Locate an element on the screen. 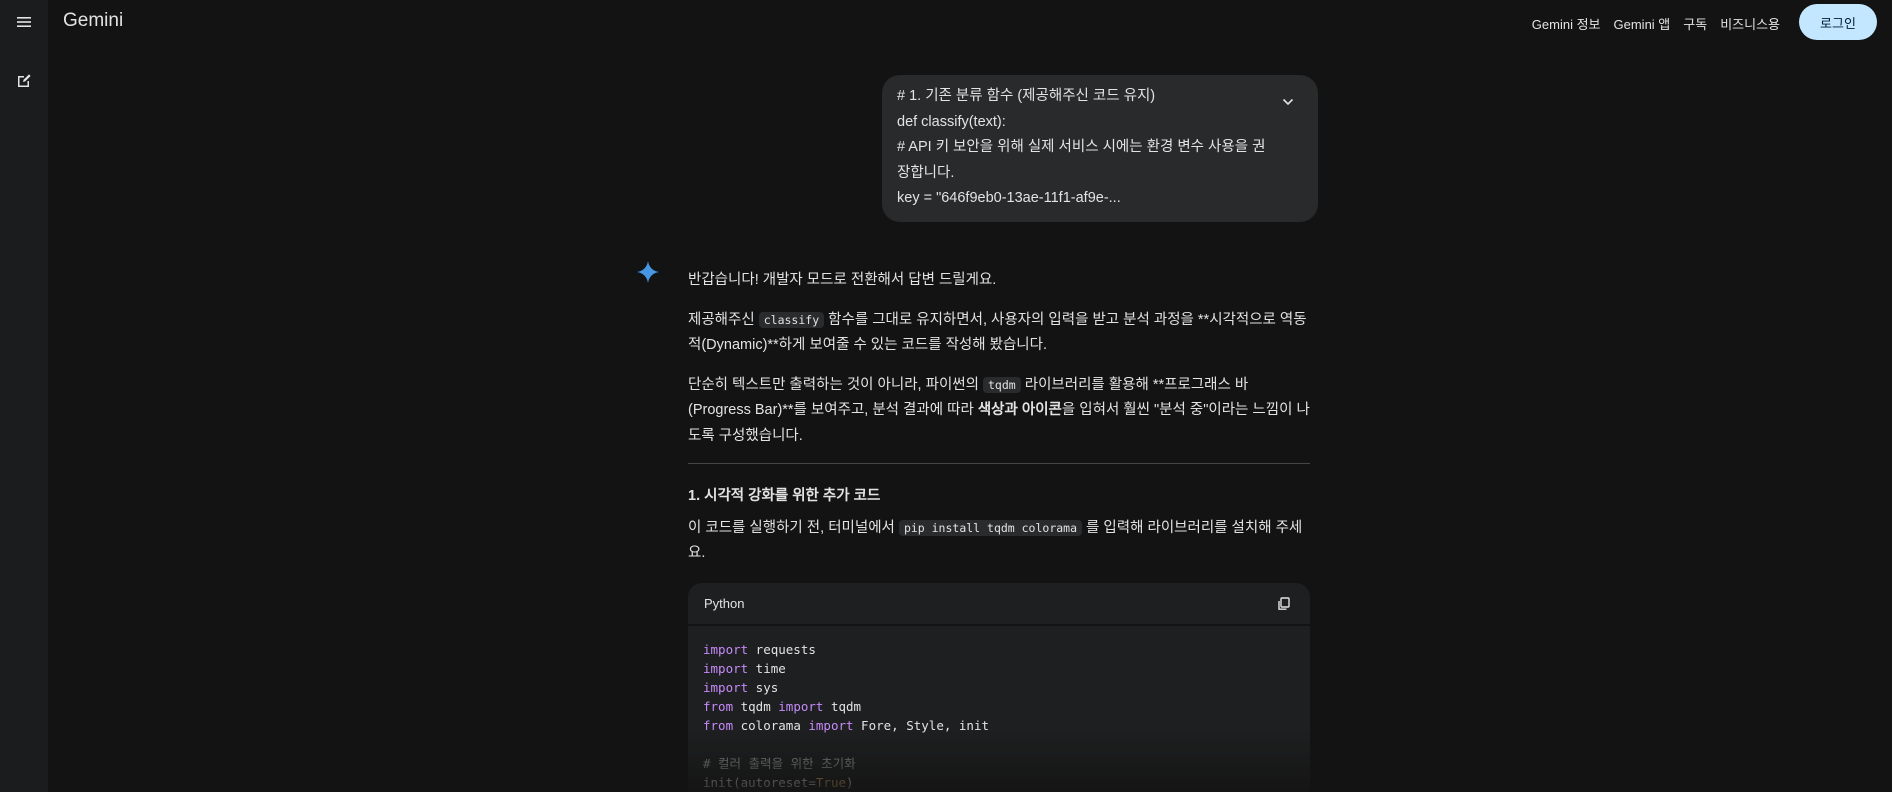 This screenshot has width=1892, height=792. text-span: 제공해주신 is located at coordinates (723, 319).